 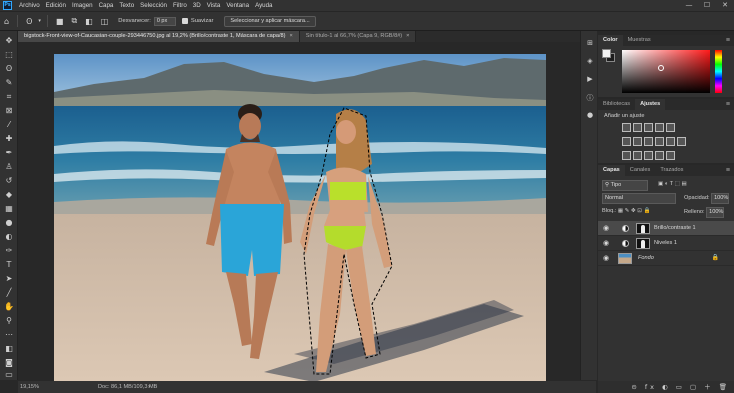 I want to click on chevron-down-icon: ▾, so click(x=39, y=21).